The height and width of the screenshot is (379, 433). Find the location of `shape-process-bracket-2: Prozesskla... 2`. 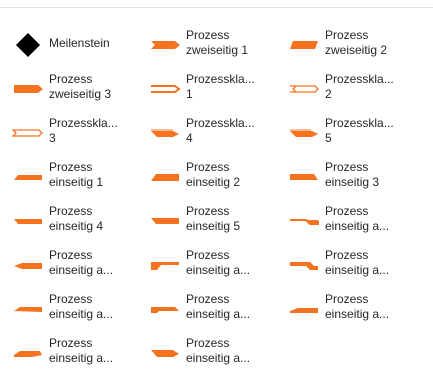

shape-process-bracket-2: Prozesskla... 2 is located at coordinates (354, 93).